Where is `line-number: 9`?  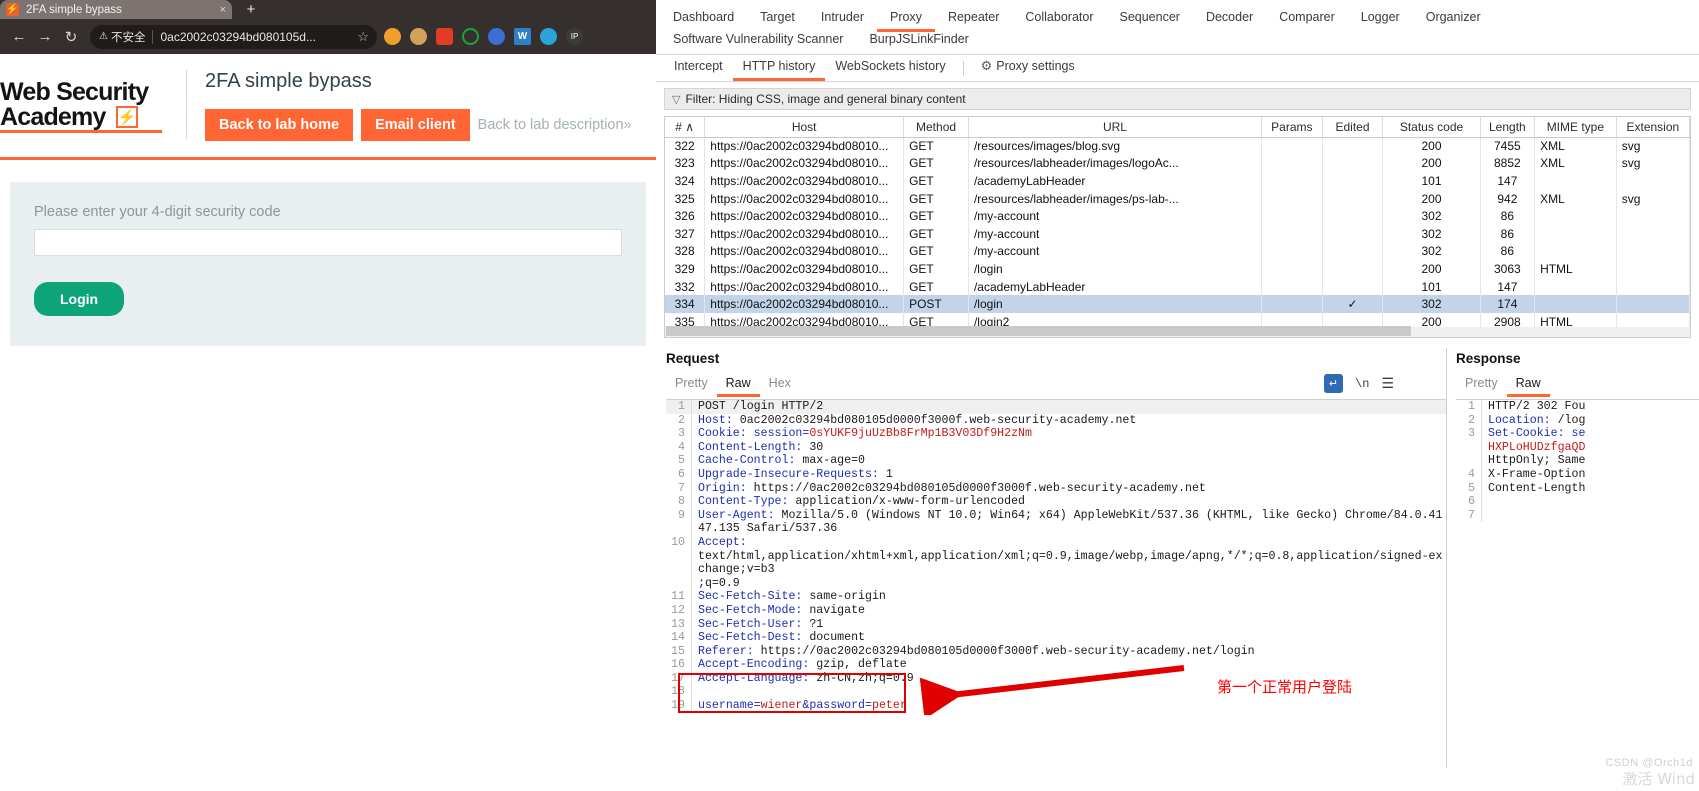
line-number: 9 is located at coordinates (679, 522).